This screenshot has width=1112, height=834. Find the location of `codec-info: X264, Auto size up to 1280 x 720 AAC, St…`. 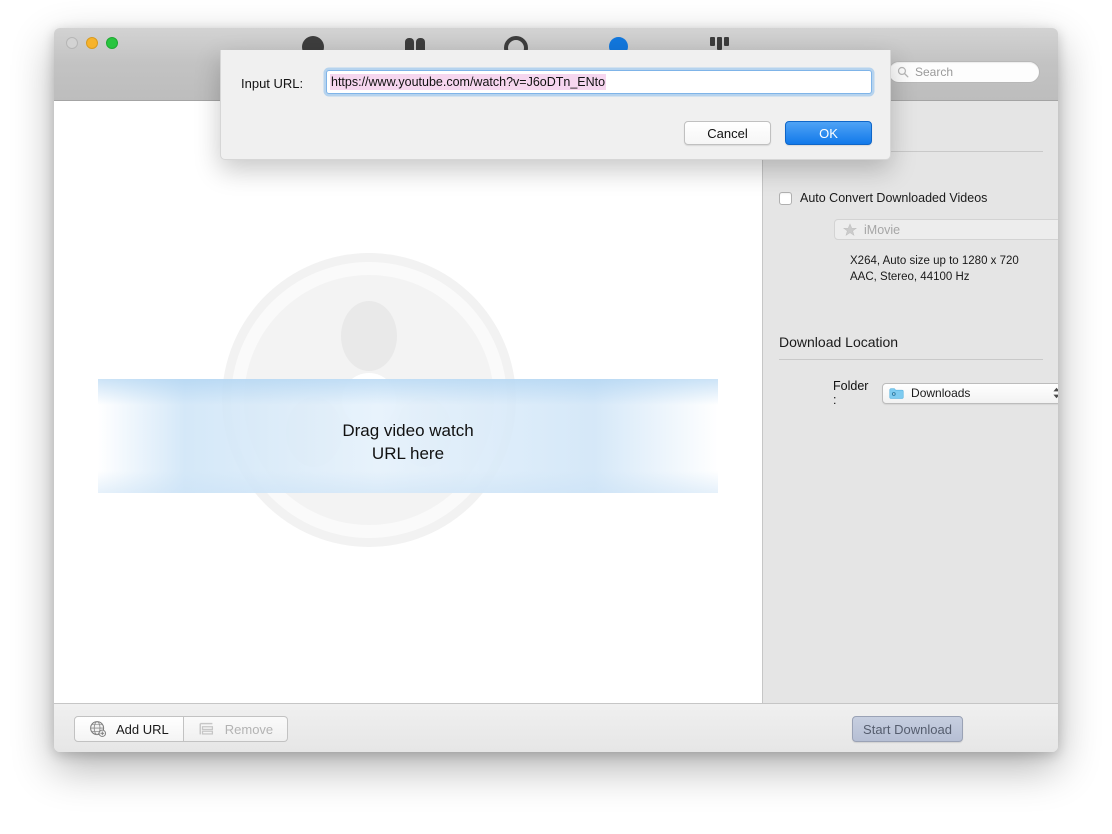

codec-info: X264, Auto size up to 1280 x 720 AAC, St… is located at coordinates (934, 269).